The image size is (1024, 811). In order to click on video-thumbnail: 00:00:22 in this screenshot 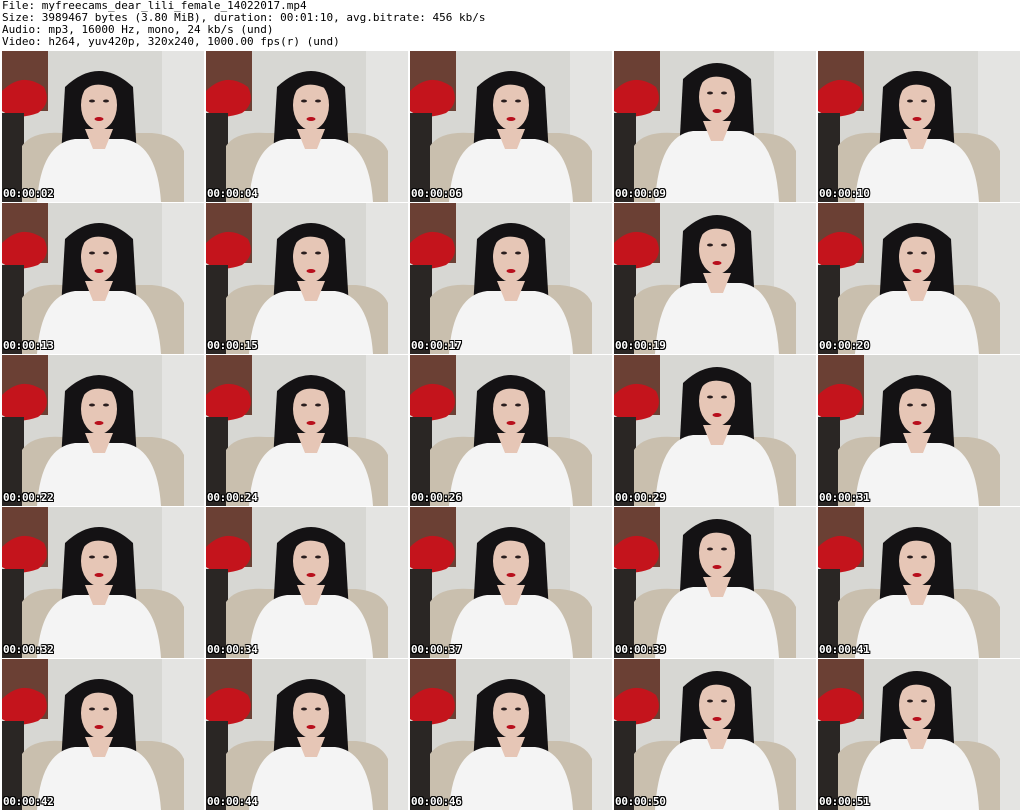, I will do `click(103, 430)`.